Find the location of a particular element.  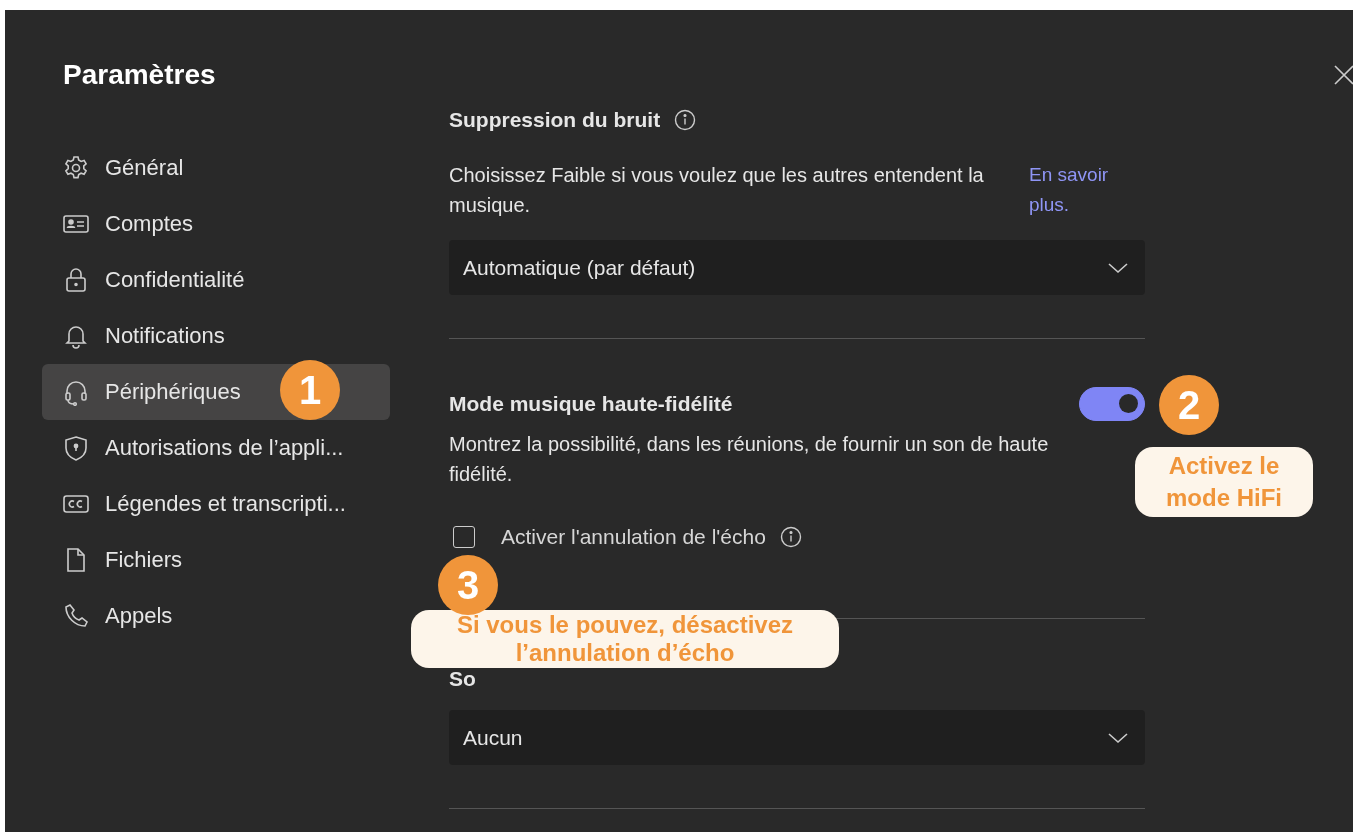

sidebar-item-label: Notifications is located at coordinates (165, 336).